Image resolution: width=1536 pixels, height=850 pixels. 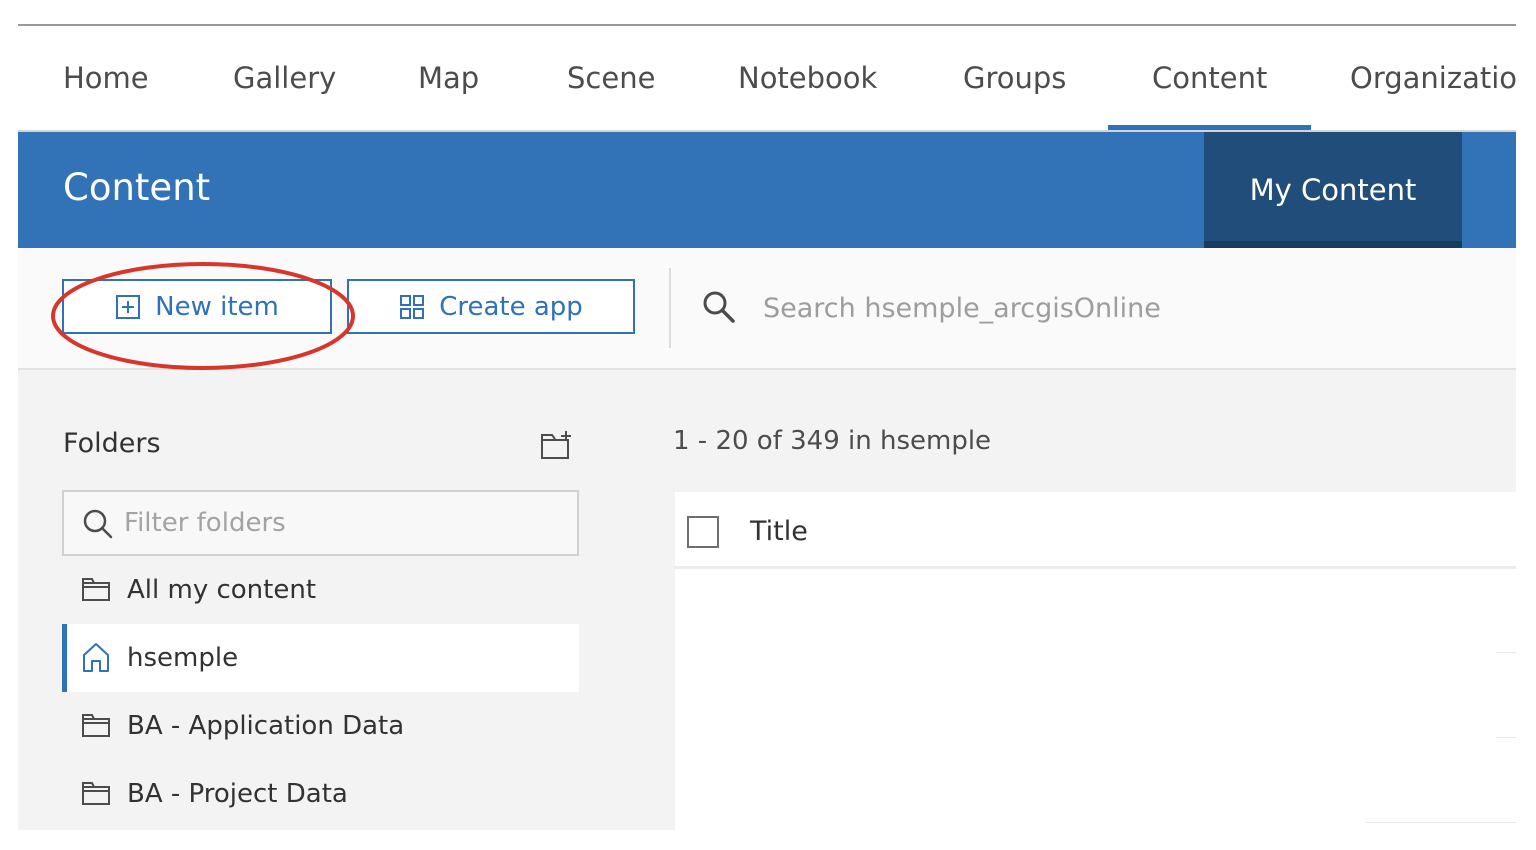 I want to click on new-folder-icon, so click(x=557, y=445).